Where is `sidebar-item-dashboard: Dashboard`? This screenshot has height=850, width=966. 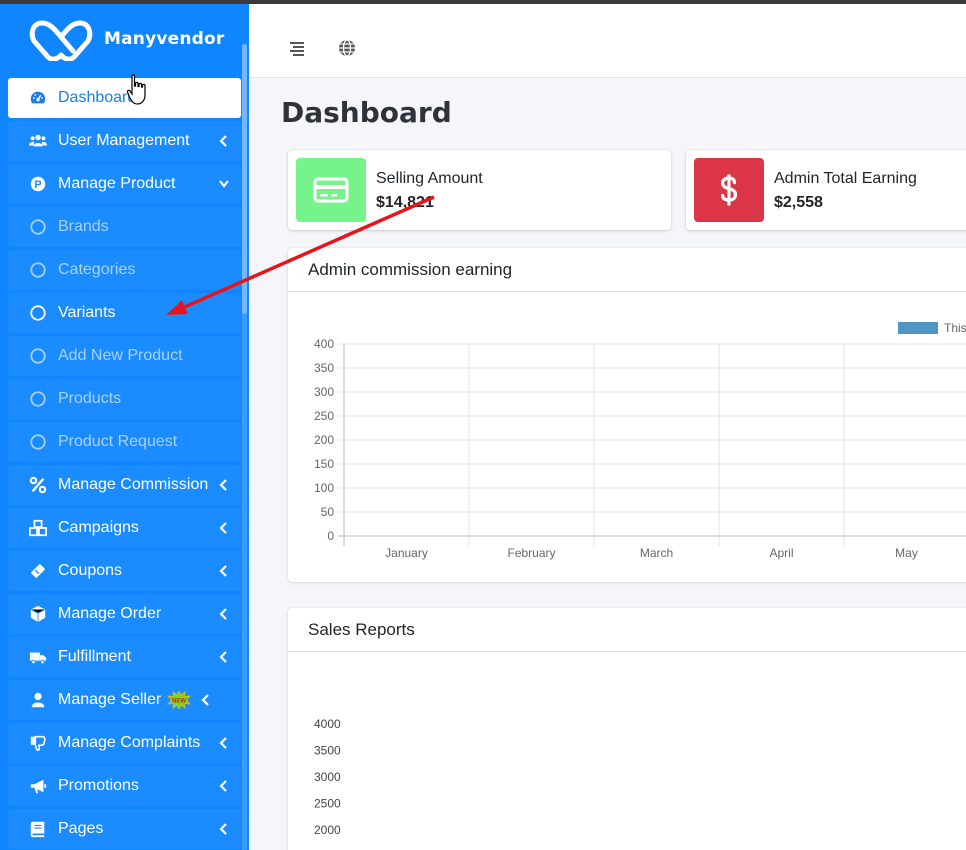
sidebar-item-dashboard: Dashboard is located at coordinates (124, 98).